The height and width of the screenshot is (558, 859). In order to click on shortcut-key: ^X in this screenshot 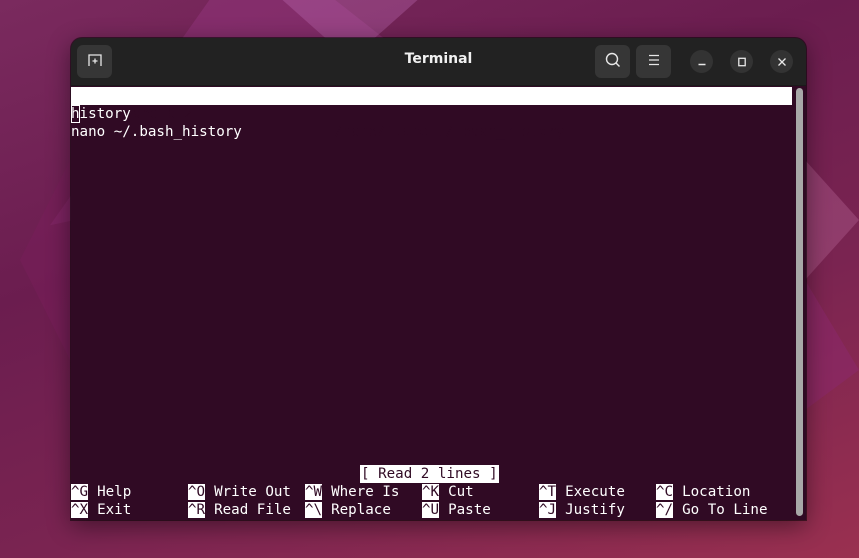, I will do `click(80, 510)`.